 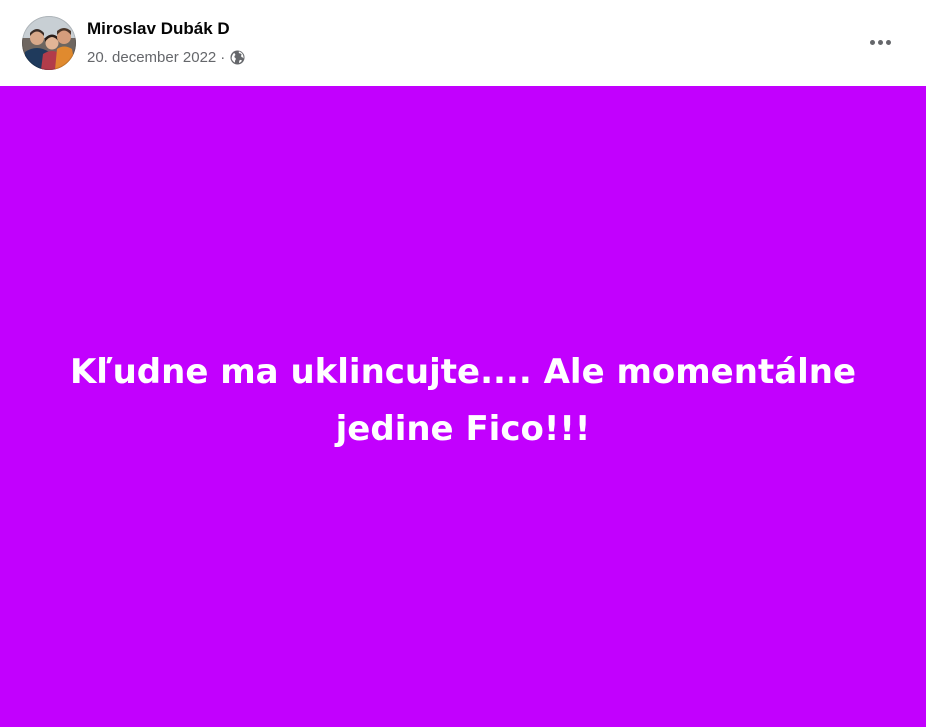 I want to click on post-header: Miroslav Dubák D 20. december 2022 ·, so click(x=463, y=43).